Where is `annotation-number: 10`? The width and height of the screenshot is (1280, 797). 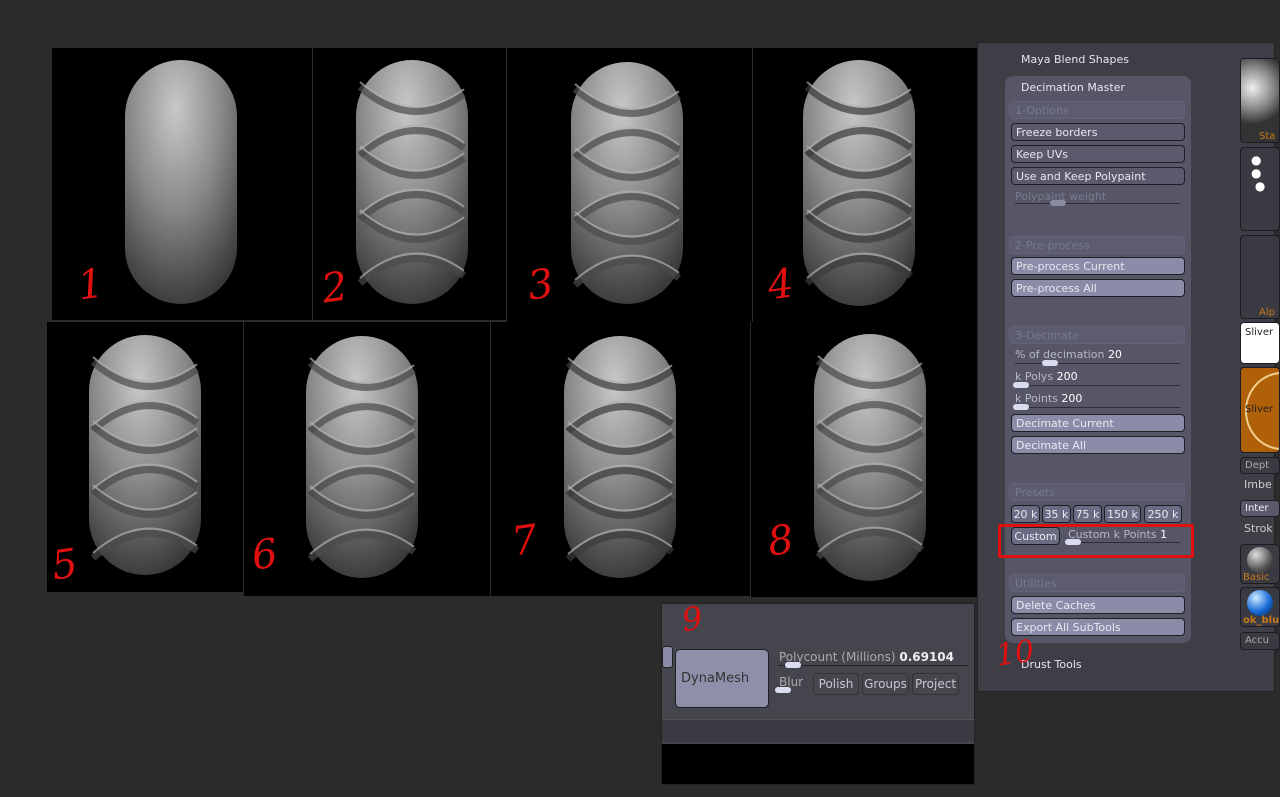 annotation-number: 10 is located at coordinates (1015, 653).